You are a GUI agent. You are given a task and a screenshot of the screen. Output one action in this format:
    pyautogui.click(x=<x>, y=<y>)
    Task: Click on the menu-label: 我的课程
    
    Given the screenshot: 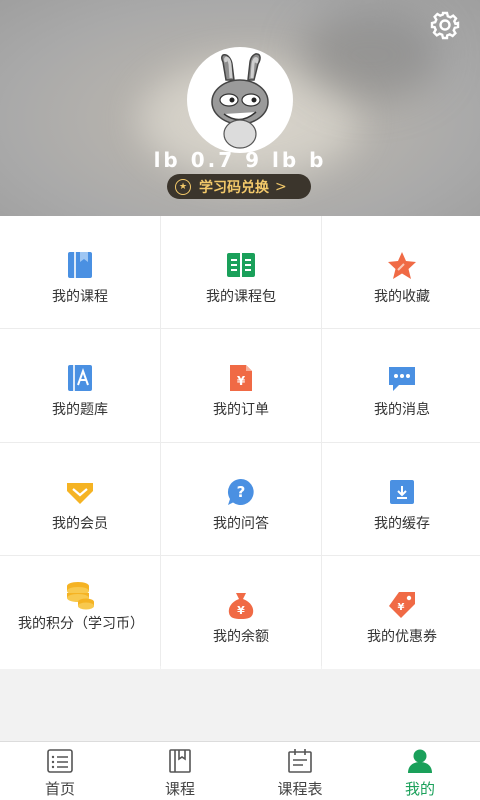 What is the action you would take?
    pyautogui.click(x=80, y=297)
    